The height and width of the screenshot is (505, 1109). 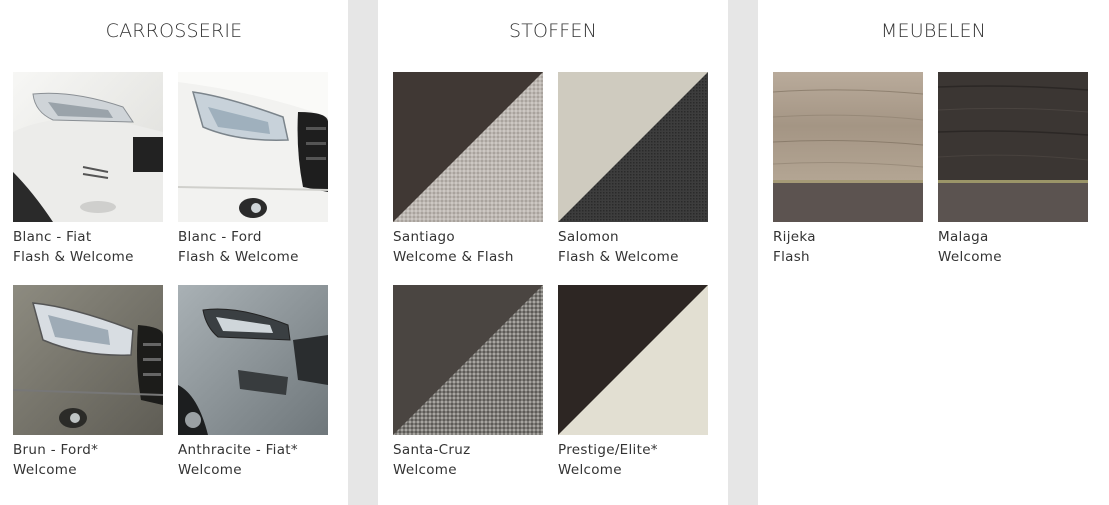 I want to click on swatch-blanc-ford: Blanc - Ford Flash & Welcome, so click(x=253, y=169).